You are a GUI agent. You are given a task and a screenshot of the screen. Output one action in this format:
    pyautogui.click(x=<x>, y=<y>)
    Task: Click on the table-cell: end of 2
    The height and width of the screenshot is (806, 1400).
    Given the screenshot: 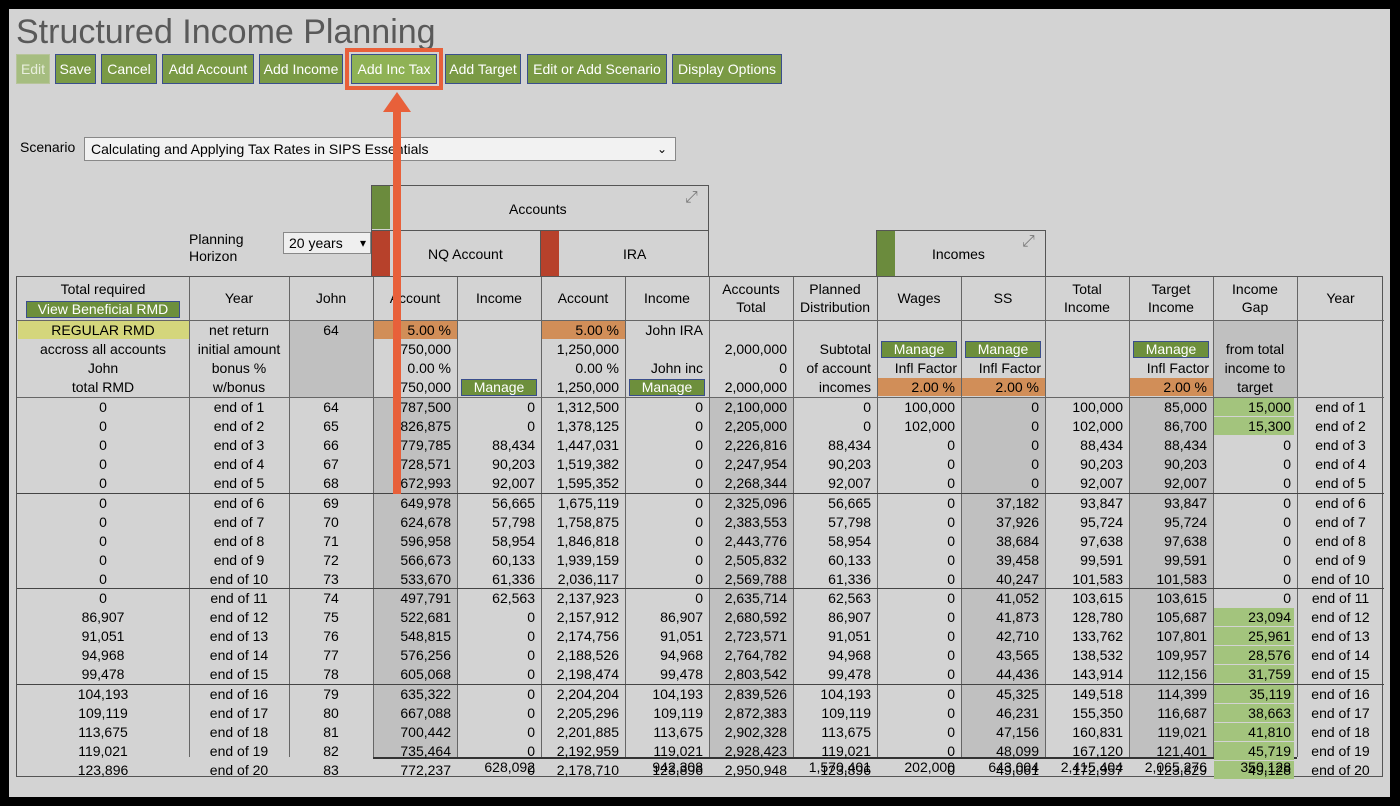 What is the action you would take?
    pyautogui.click(x=239, y=426)
    